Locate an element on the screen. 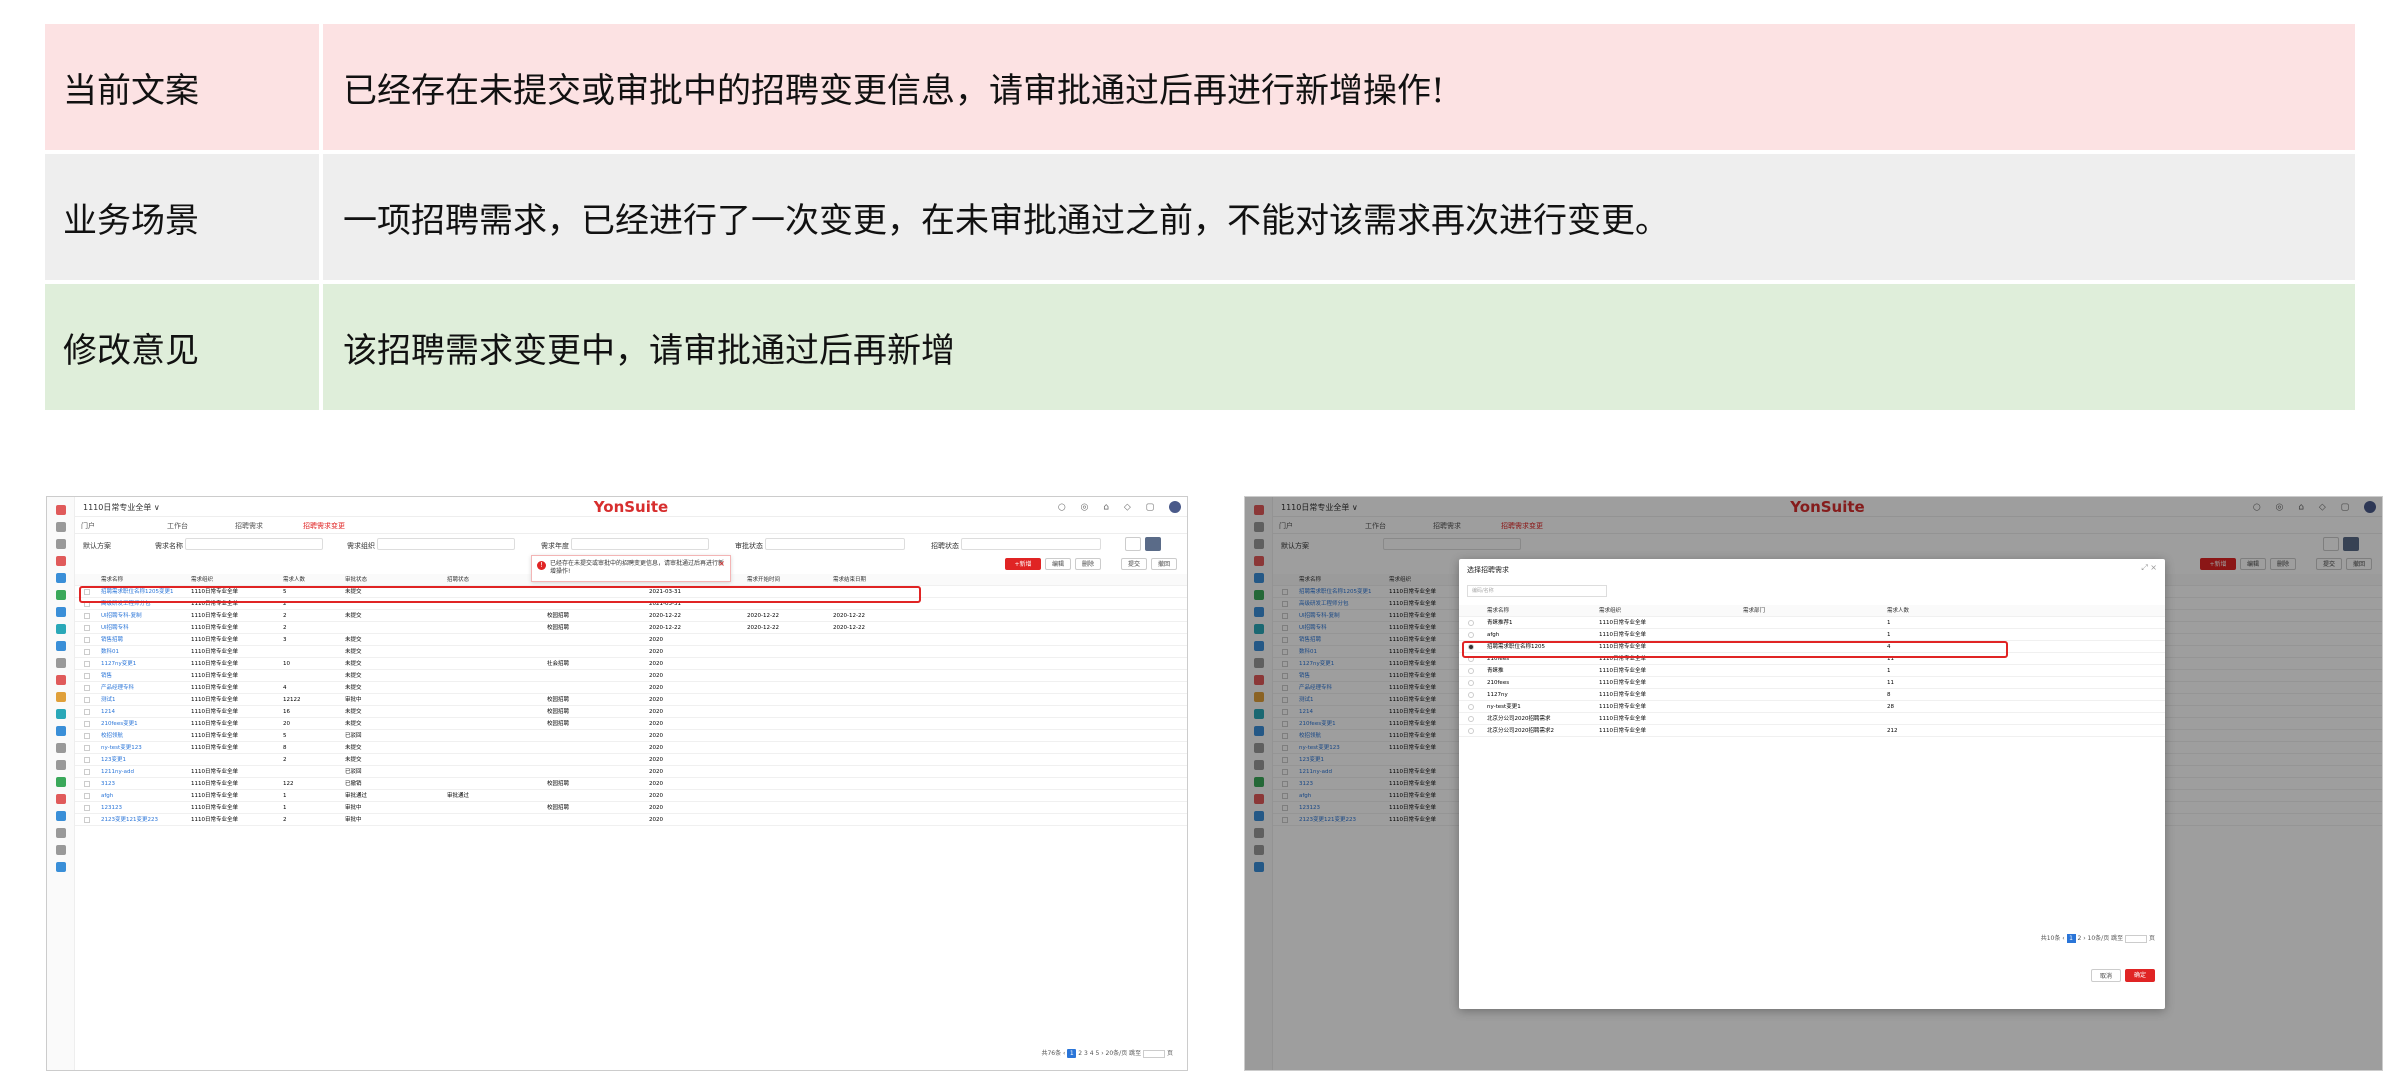 This screenshot has height=1088, width=2400. table-row: 1211ny-add 1110日常专业全单 已驳回 2020 is located at coordinates (631, 772).